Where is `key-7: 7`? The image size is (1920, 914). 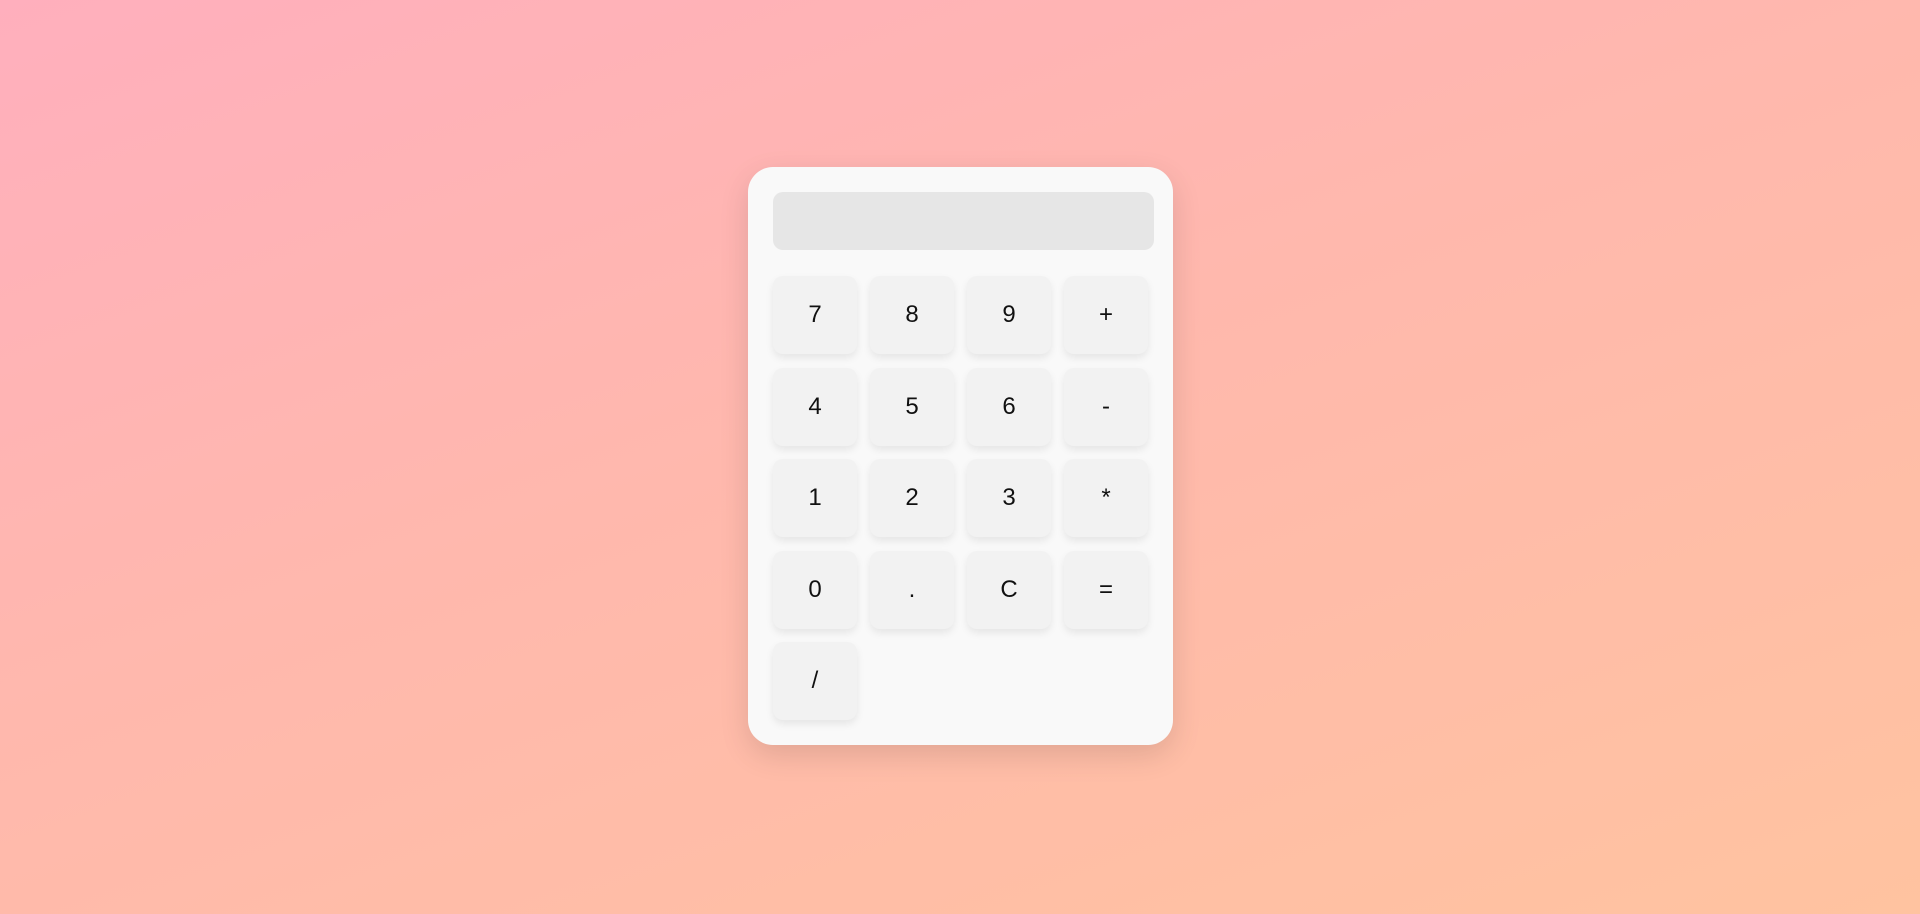
key-7: 7 is located at coordinates (815, 315).